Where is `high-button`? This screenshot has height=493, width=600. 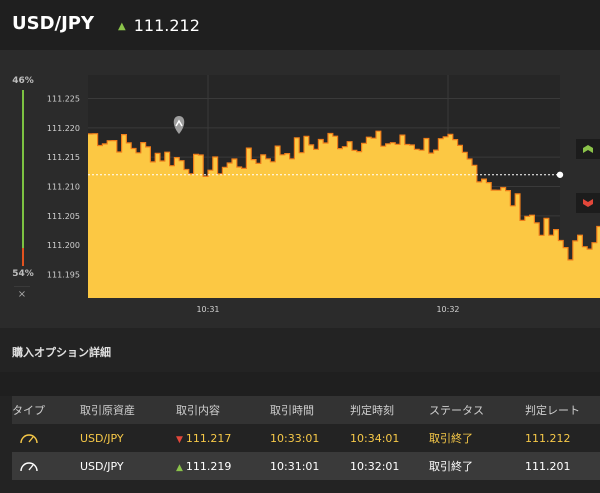 high-button is located at coordinates (588, 149).